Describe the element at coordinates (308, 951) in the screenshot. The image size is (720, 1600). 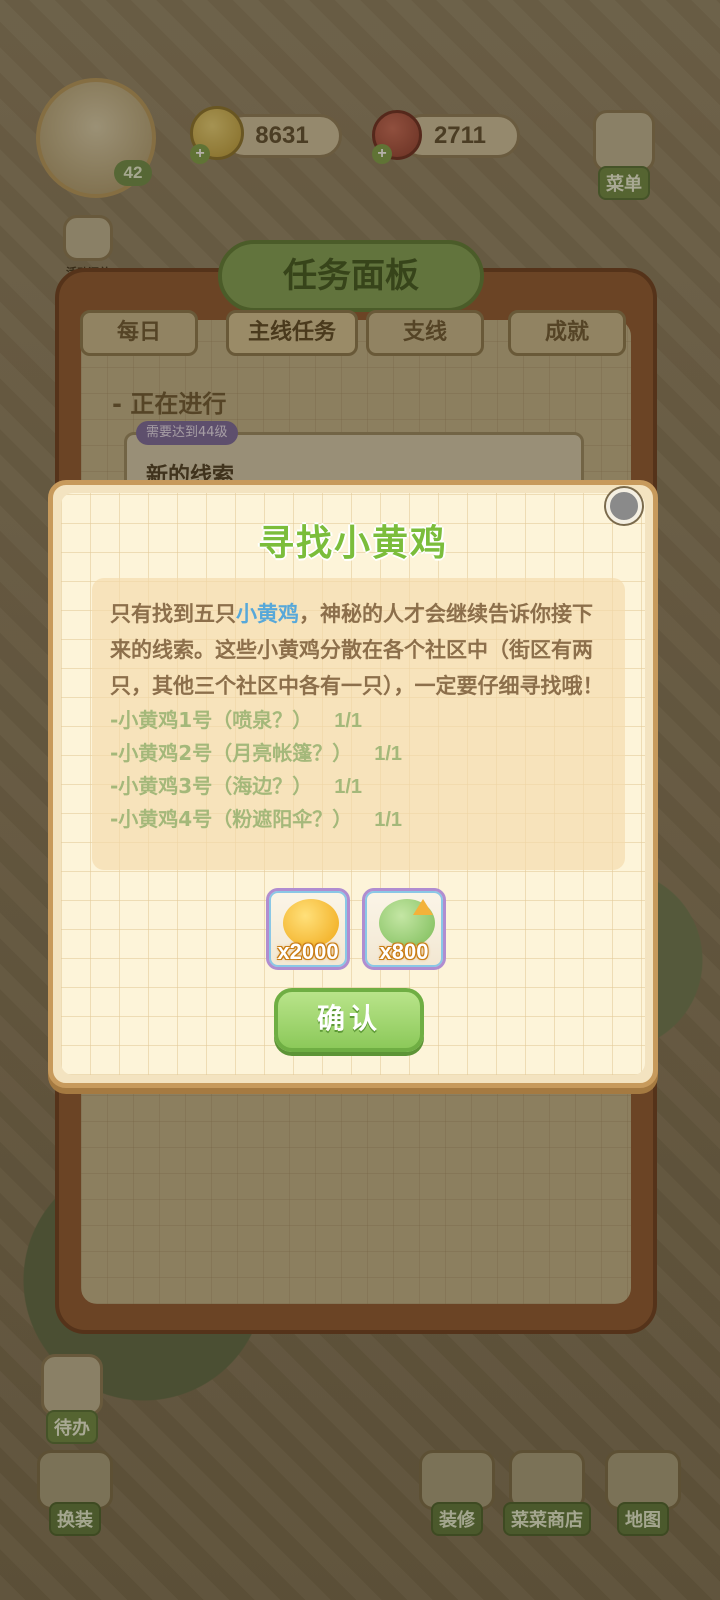
I see `reward-amount: x2000` at that location.